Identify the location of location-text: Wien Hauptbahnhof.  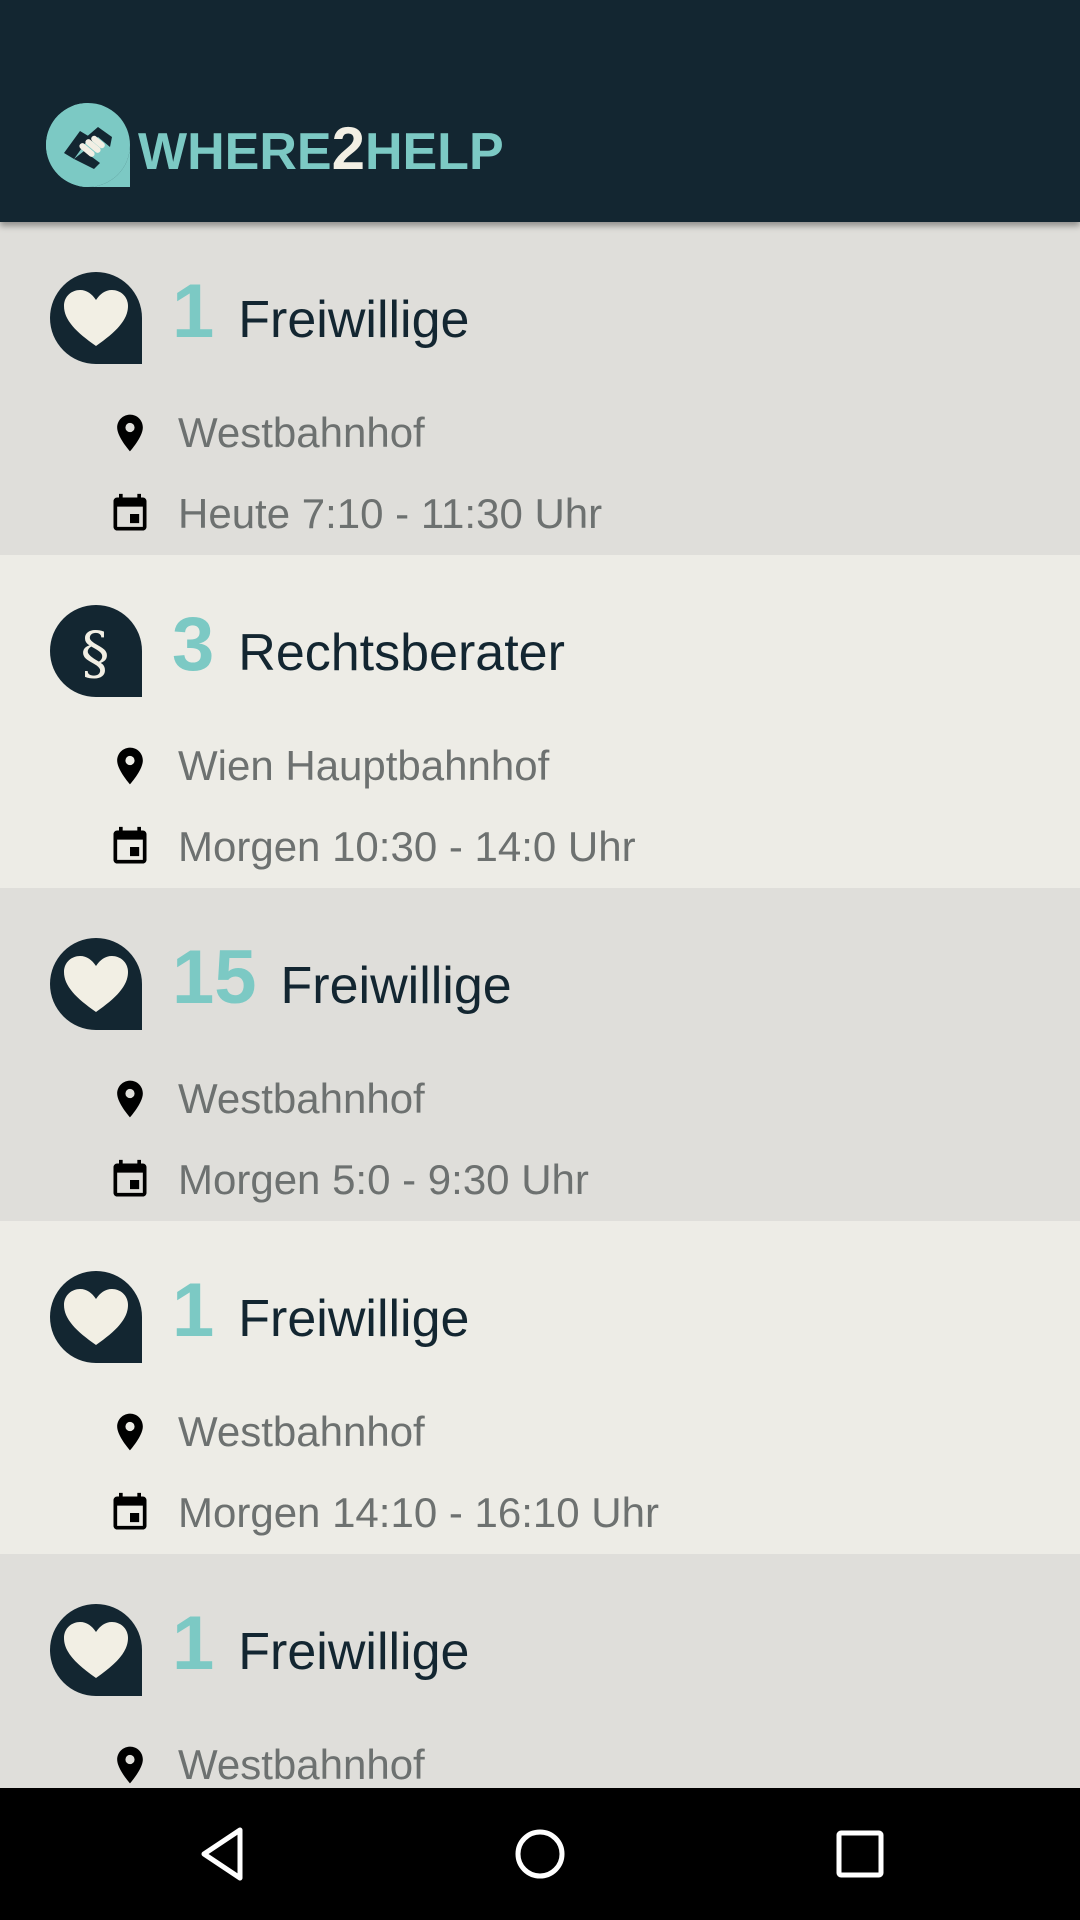
(364, 765).